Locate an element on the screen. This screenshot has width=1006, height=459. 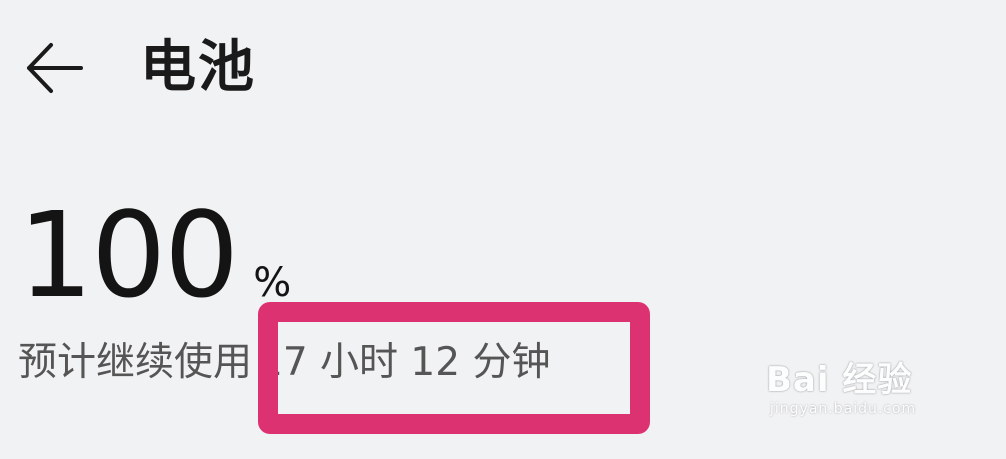
battery-percentage-unit: % is located at coordinates (272, 283).